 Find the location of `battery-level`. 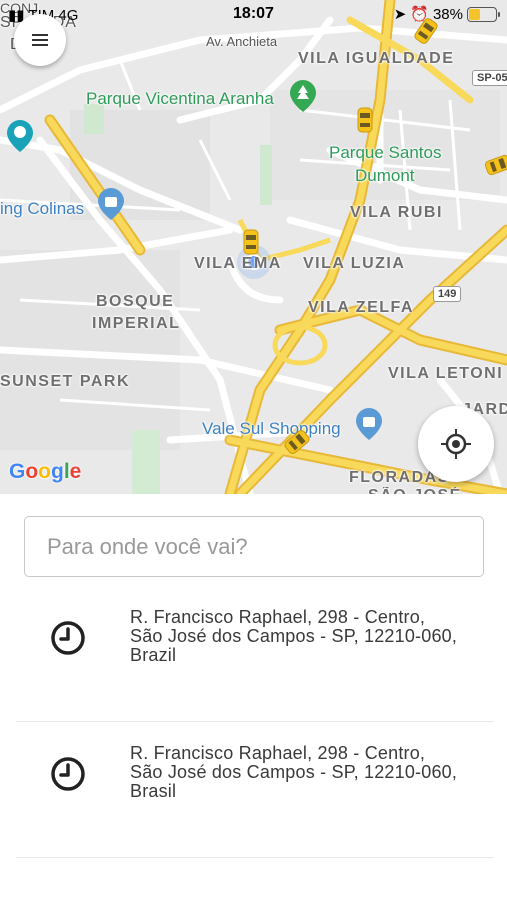

battery-level is located at coordinates (474, 14).